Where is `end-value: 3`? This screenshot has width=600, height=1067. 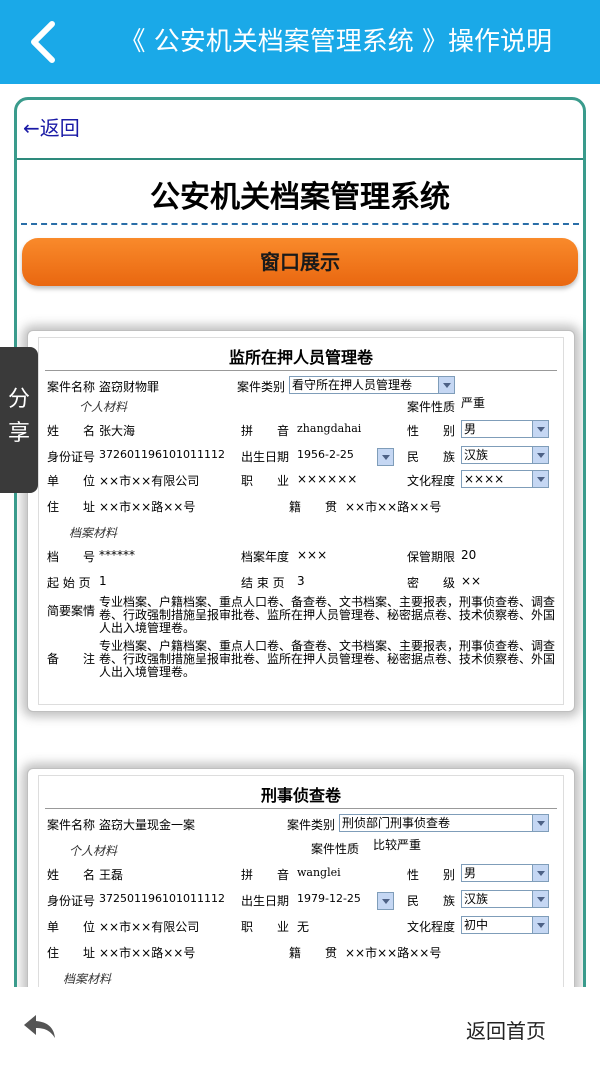 end-value: 3 is located at coordinates (301, 581).